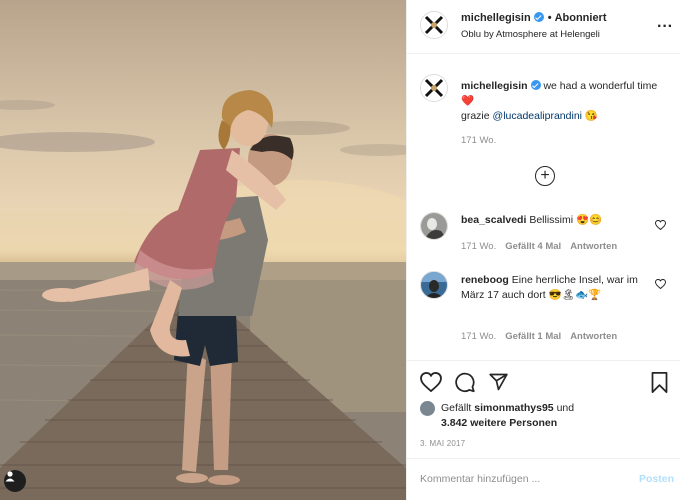 This screenshot has height=500, width=680. What do you see at coordinates (431, 382) in the screenshot?
I see `heart-outline-icon` at bounding box center [431, 382].